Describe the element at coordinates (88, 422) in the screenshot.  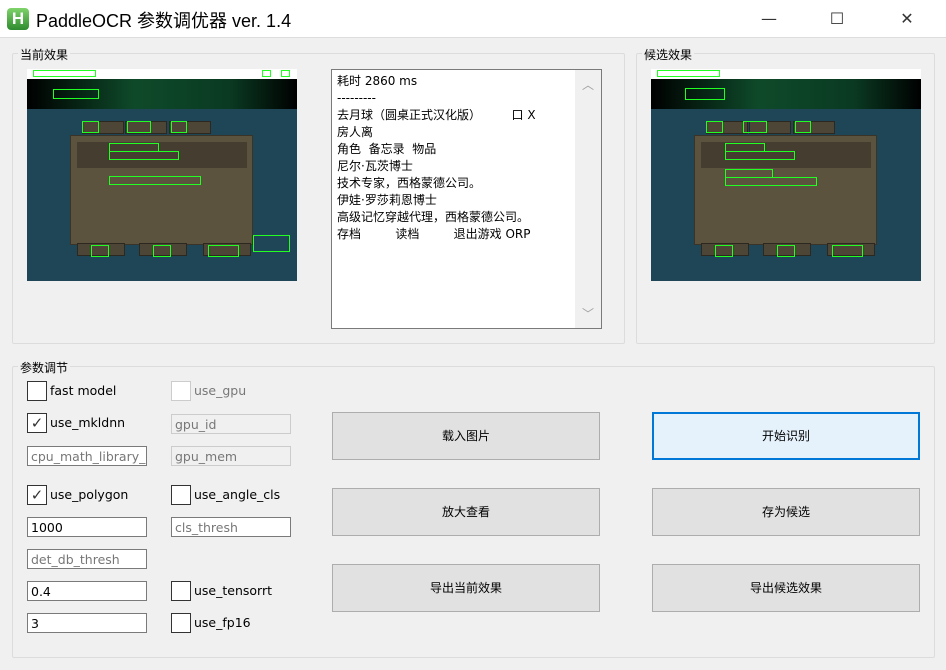
I see `use-mkldnn-label: use_mkldnn` at that location.